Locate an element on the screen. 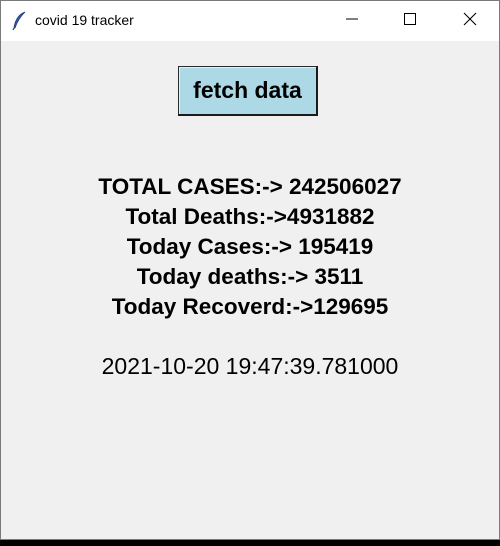 The height and width of the screenshot is (546, 500). fetch-data-button: fetch data is located at coordinates (248, 91).